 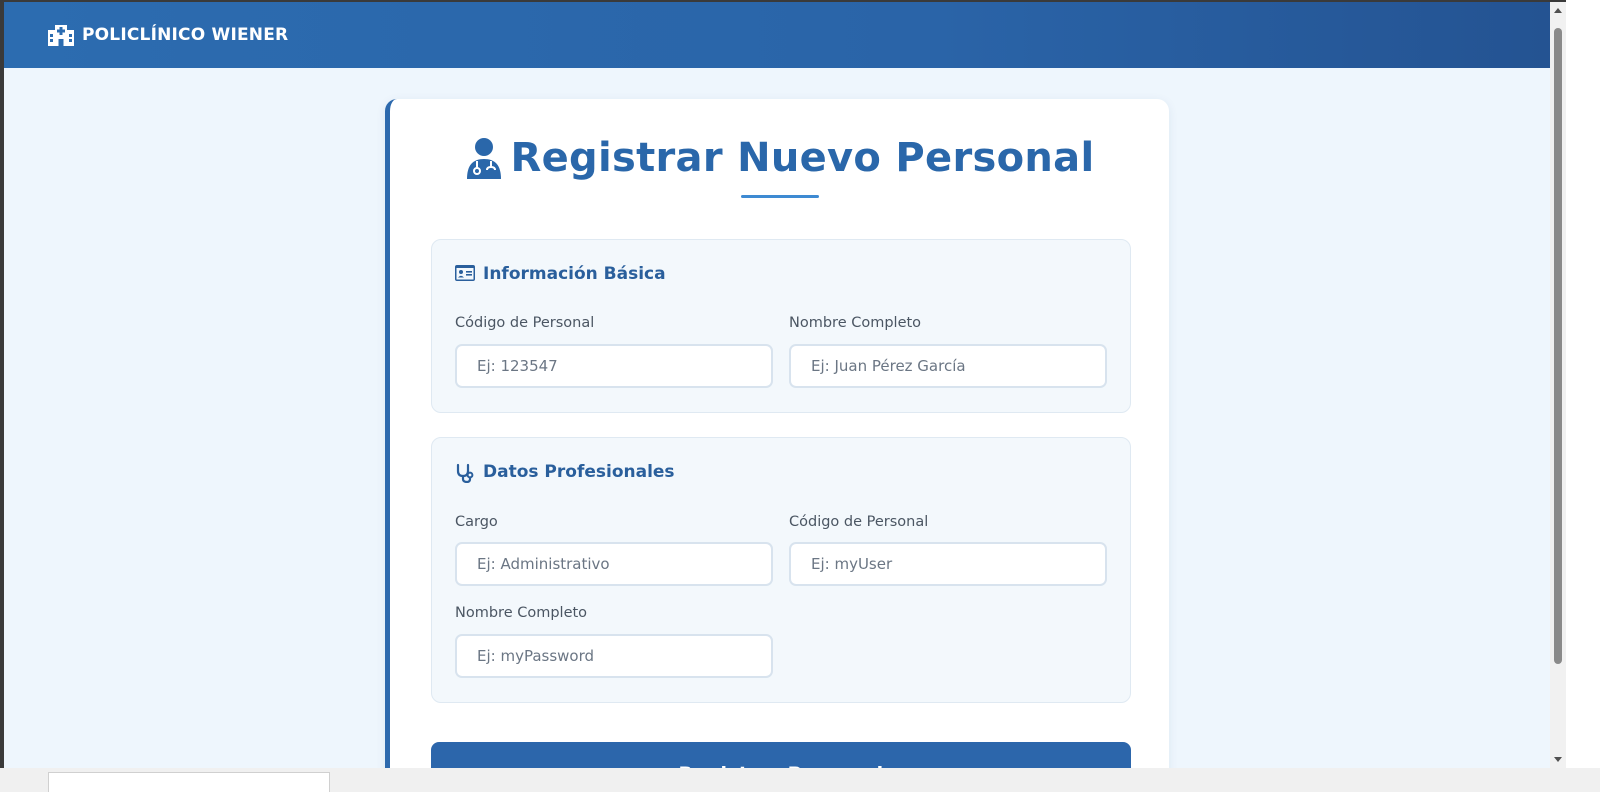 What do you see at coordinates (525, 323) in the screenshot?
I see `field-label-staff-code: Código de Personal` at bounding box center [525, 323].